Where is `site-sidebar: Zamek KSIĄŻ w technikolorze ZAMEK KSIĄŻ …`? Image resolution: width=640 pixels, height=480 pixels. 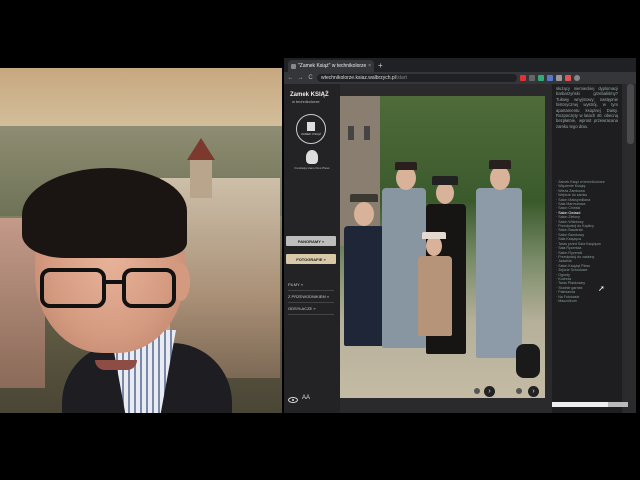 site-sidebar: Zamek KSIĄŻ w technikolorze ZAMEK KSIĄŻ … is located at coordinates (312, 248).